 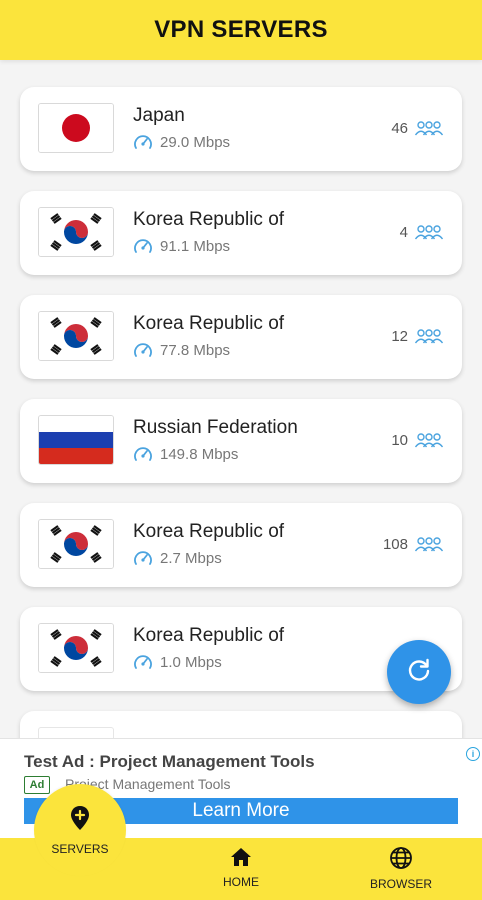 I want to click on flag, so click(x=76, y=732).